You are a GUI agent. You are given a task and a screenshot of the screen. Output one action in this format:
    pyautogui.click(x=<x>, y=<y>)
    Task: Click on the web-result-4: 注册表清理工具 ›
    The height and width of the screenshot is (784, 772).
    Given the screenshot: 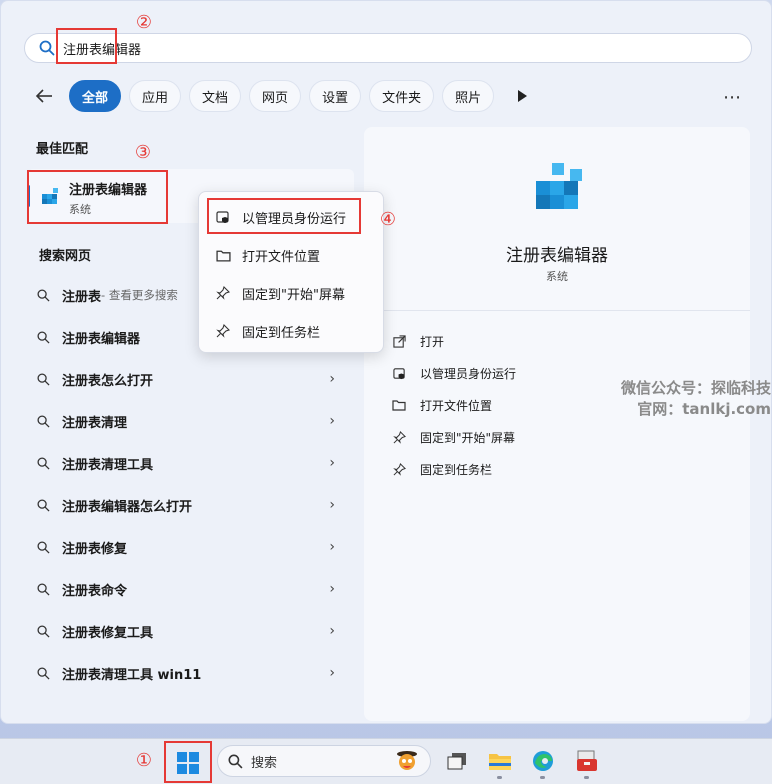 What is the action you would take?
    pyautogui.click(x=192, y=463)
    